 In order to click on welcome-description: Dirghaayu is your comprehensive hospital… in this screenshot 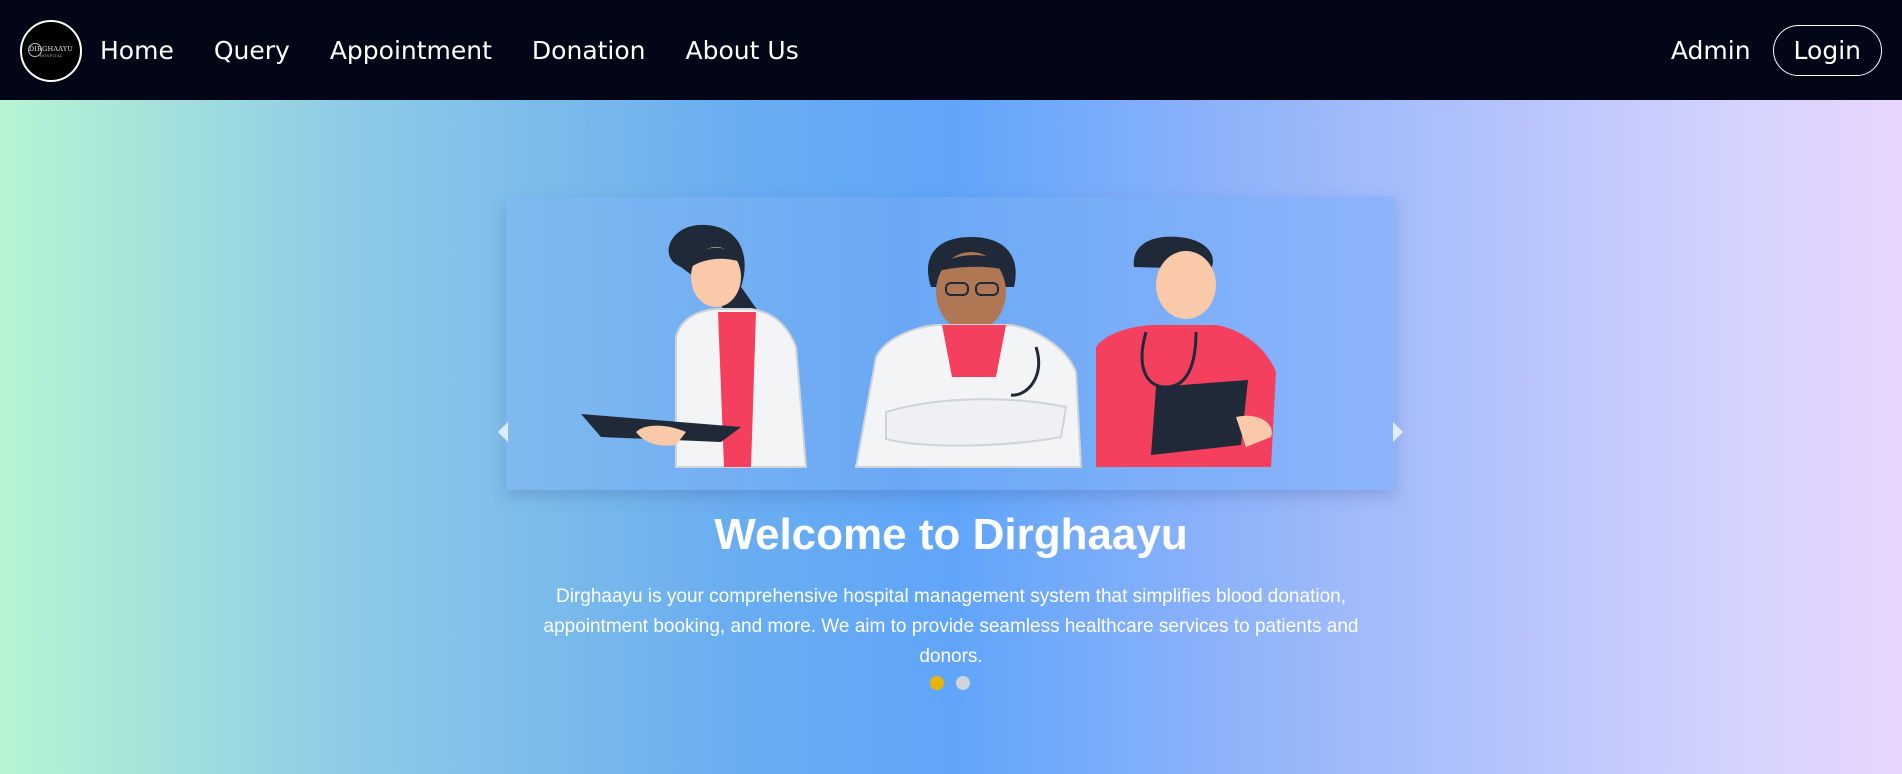, I will do `click(951, 626)`.